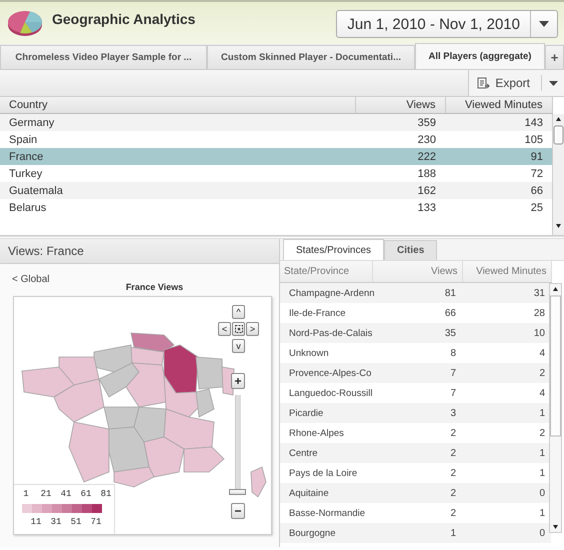 This screenshot has height=550, width=564. I want to click on table-cell: 162, so click(400, 190).